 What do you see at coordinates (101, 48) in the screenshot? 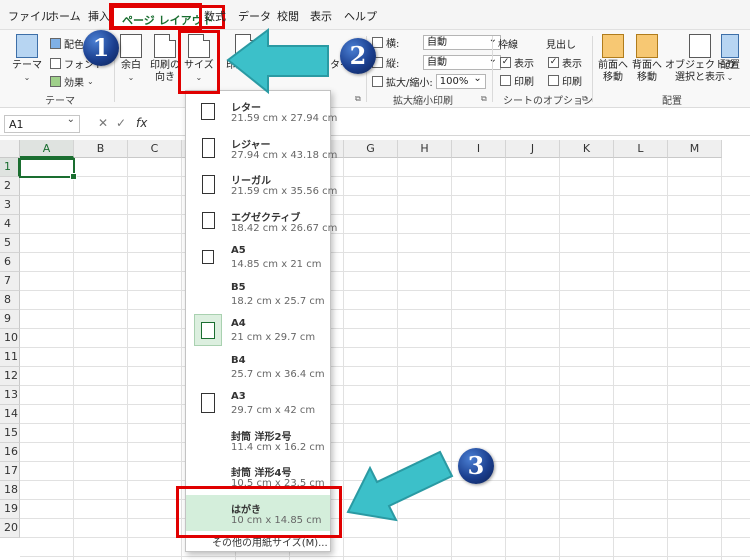
I see `step-badge-1: 1` at bounding box center [101, 48].